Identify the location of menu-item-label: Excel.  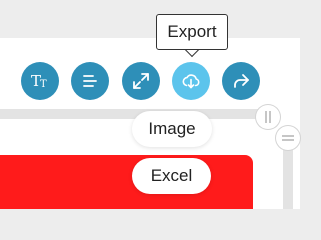
(171, 175).